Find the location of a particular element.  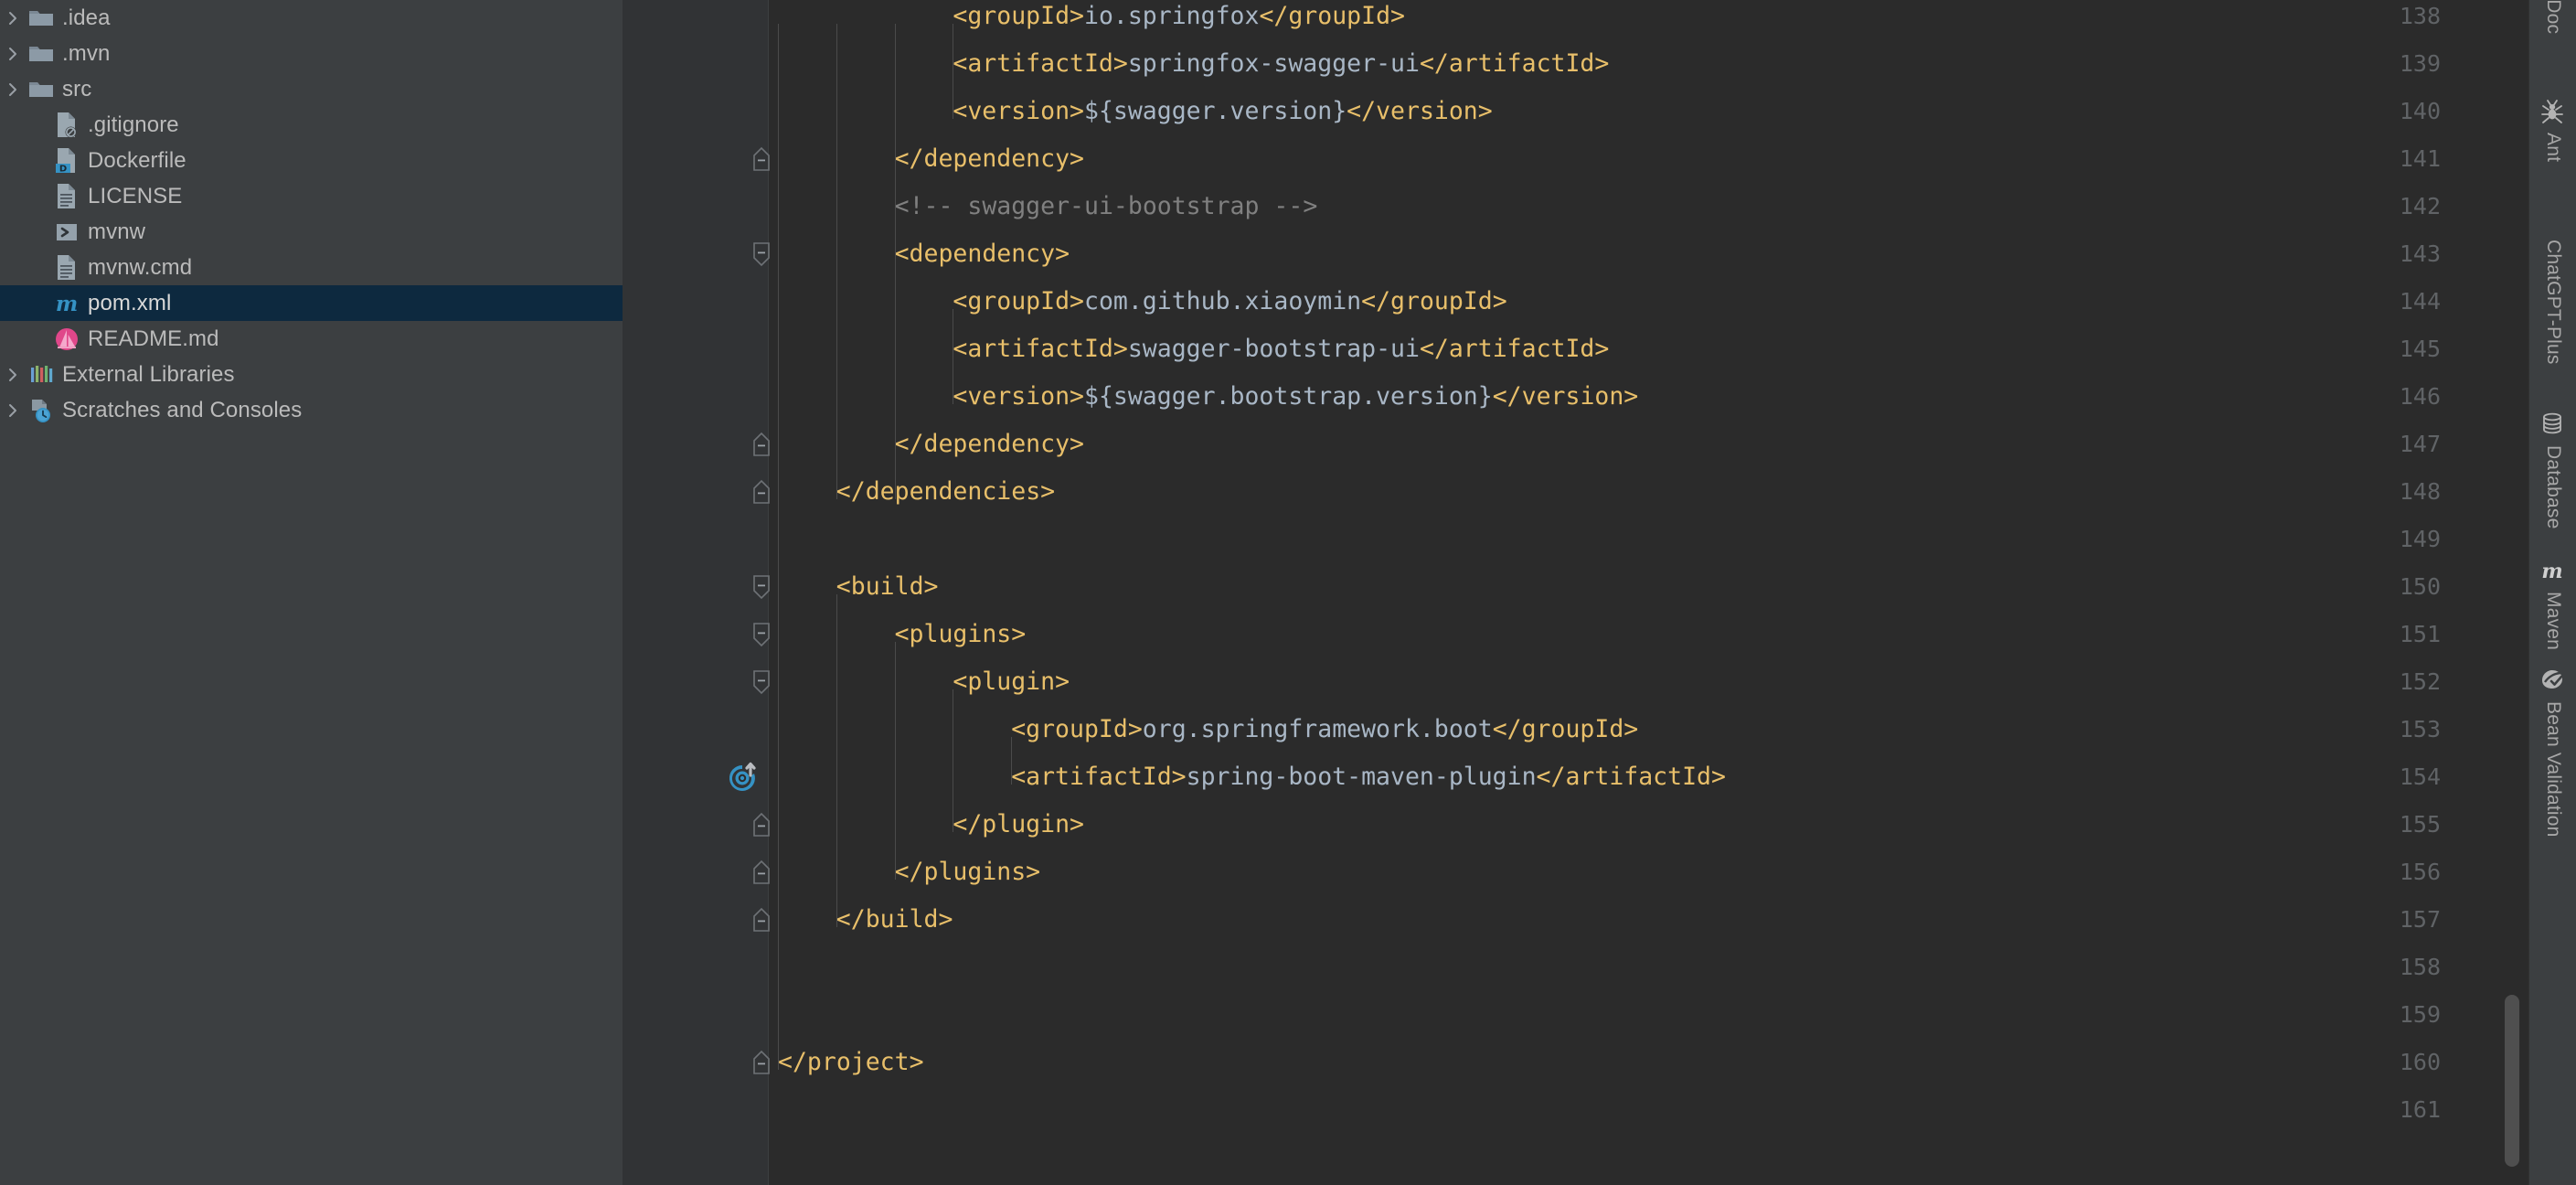

maven-pom-icon: m is located at coordinates (67, 304).